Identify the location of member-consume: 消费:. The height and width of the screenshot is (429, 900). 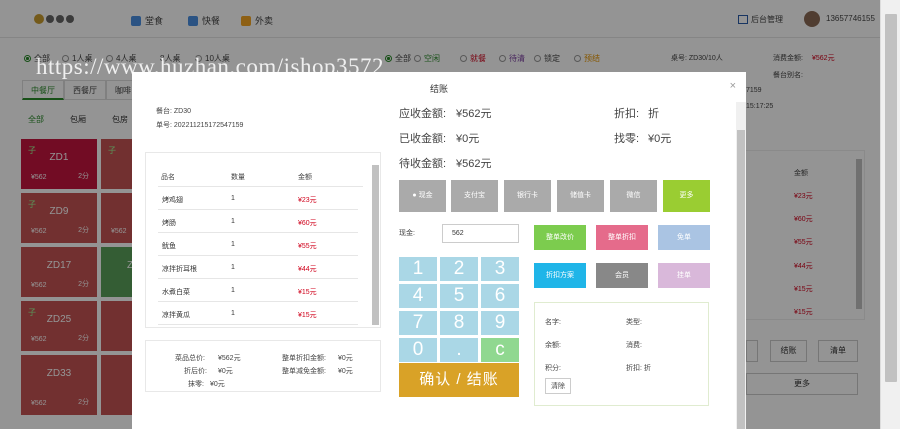
(634, 345).